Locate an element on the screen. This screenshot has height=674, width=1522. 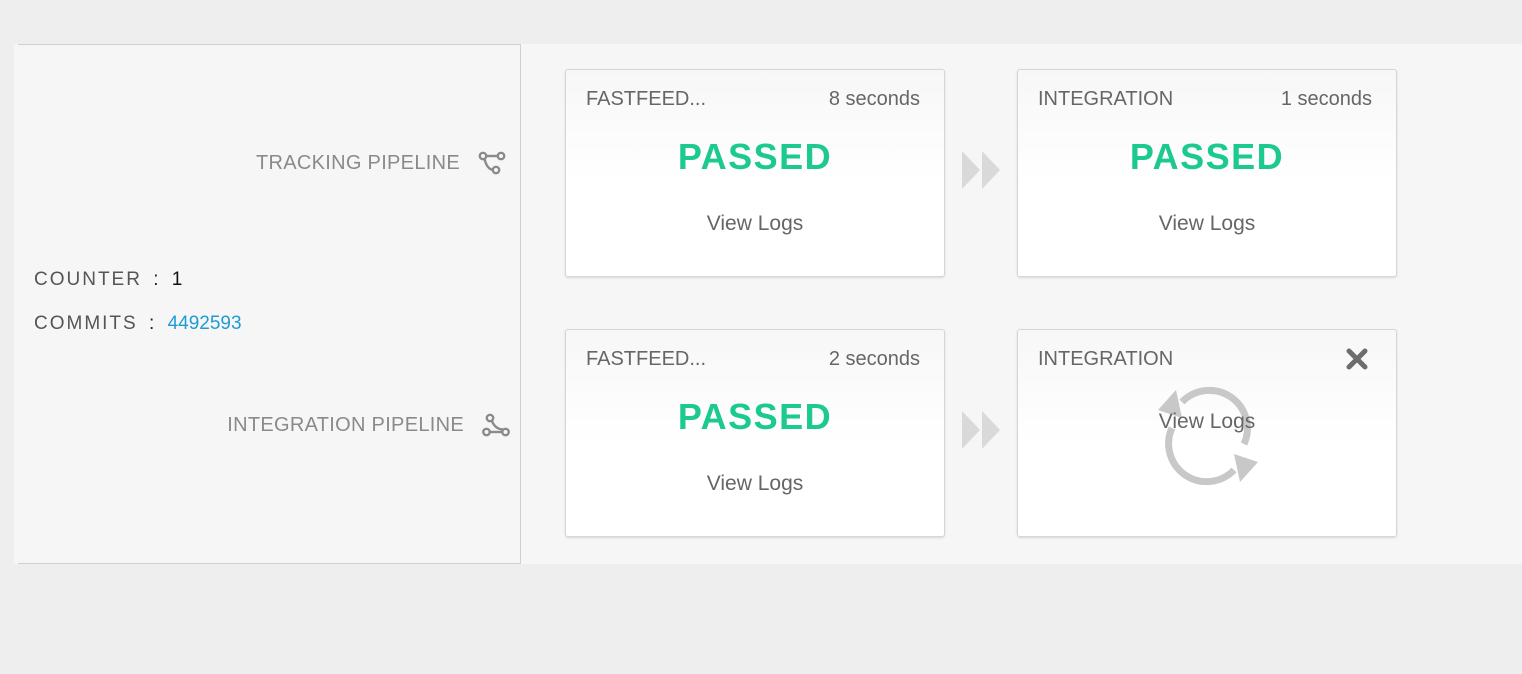
commits-row: COMMITS : 4492593 is located at coordinates (138, 324).